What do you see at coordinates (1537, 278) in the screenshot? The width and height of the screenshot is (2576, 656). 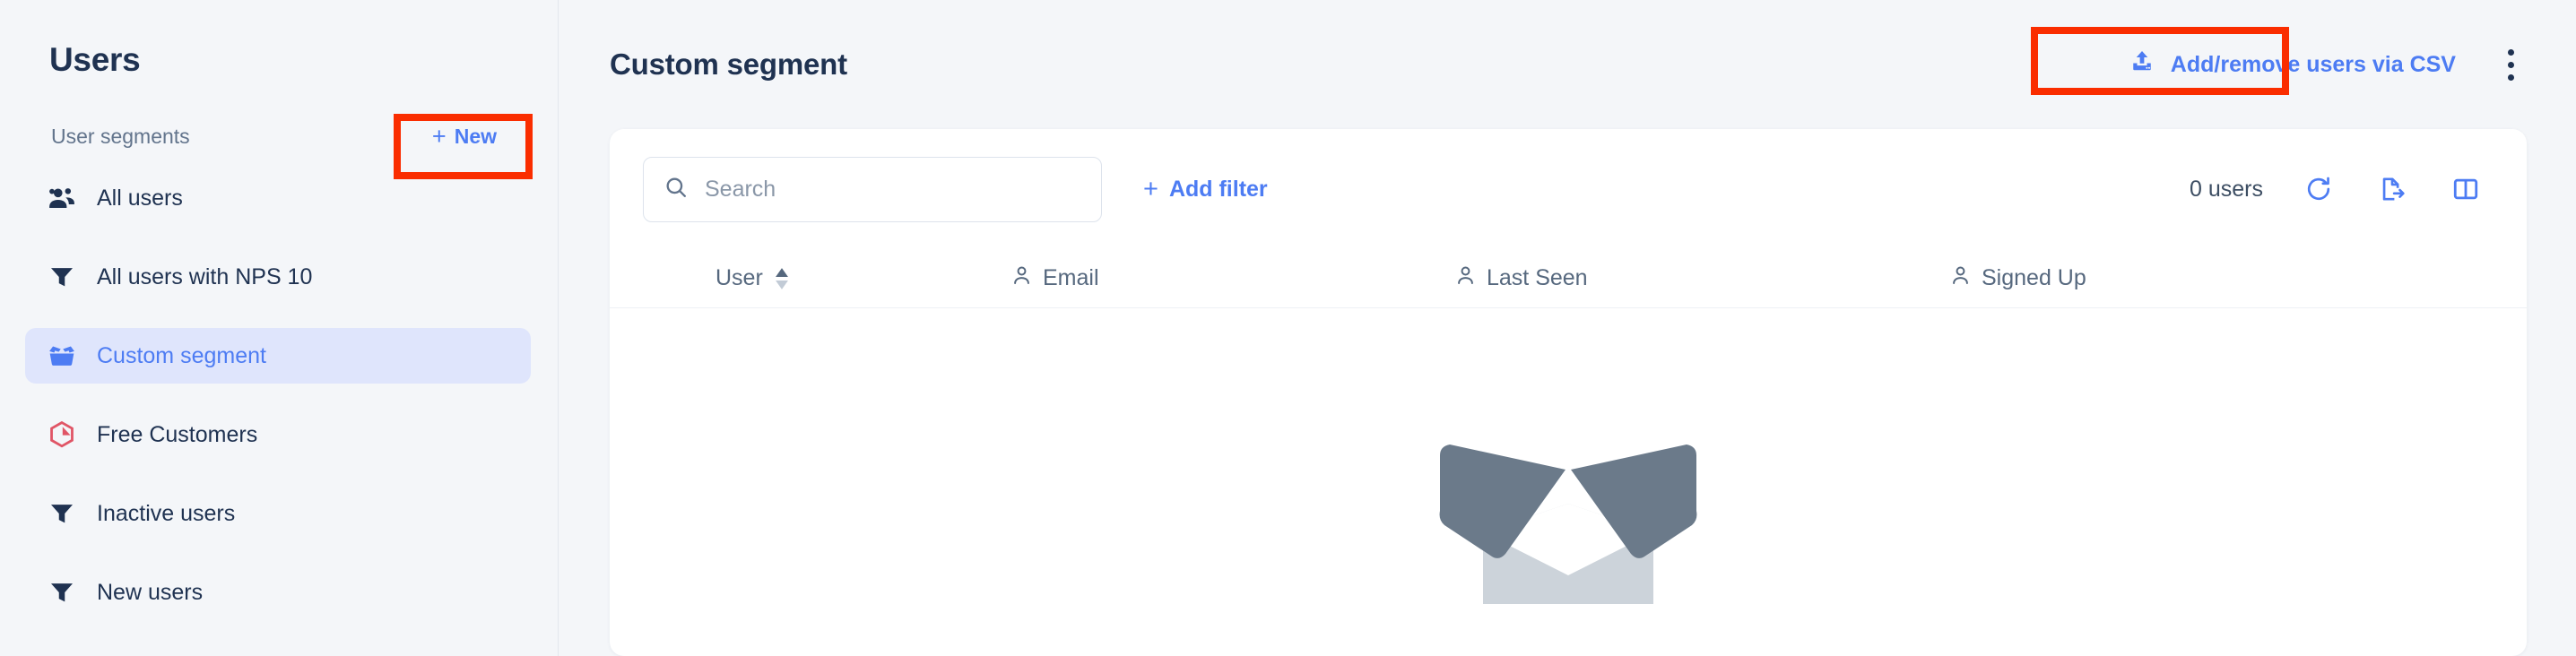 I see `column-label: Last Seen` at bounding box center [1537, 278].